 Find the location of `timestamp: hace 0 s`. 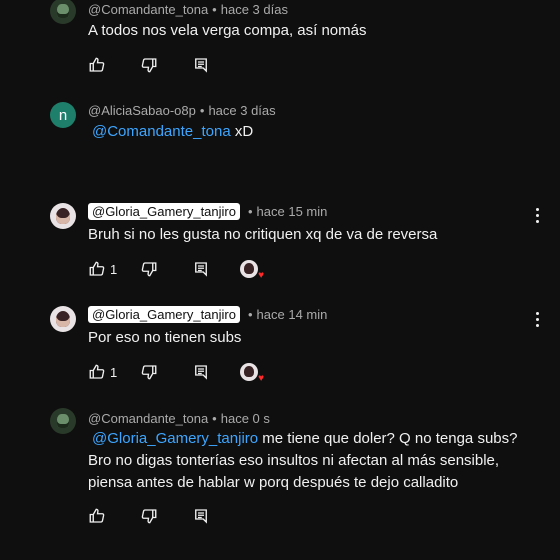

timestamp: hace 0 s is located at coordinates (245, 418).